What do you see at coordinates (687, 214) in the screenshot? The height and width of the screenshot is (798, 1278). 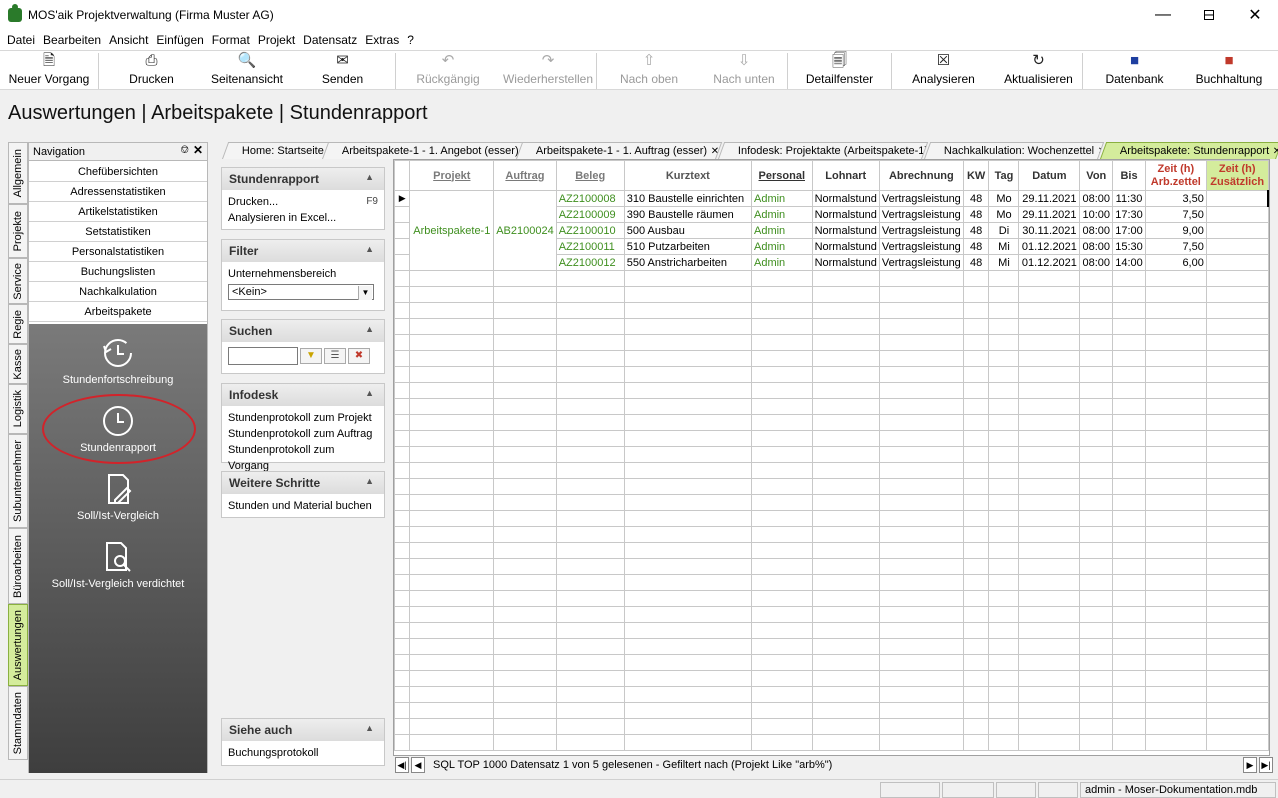 I see `cell-kurztext: 390 Baustelle räumen` at bounding box center [687, 214].